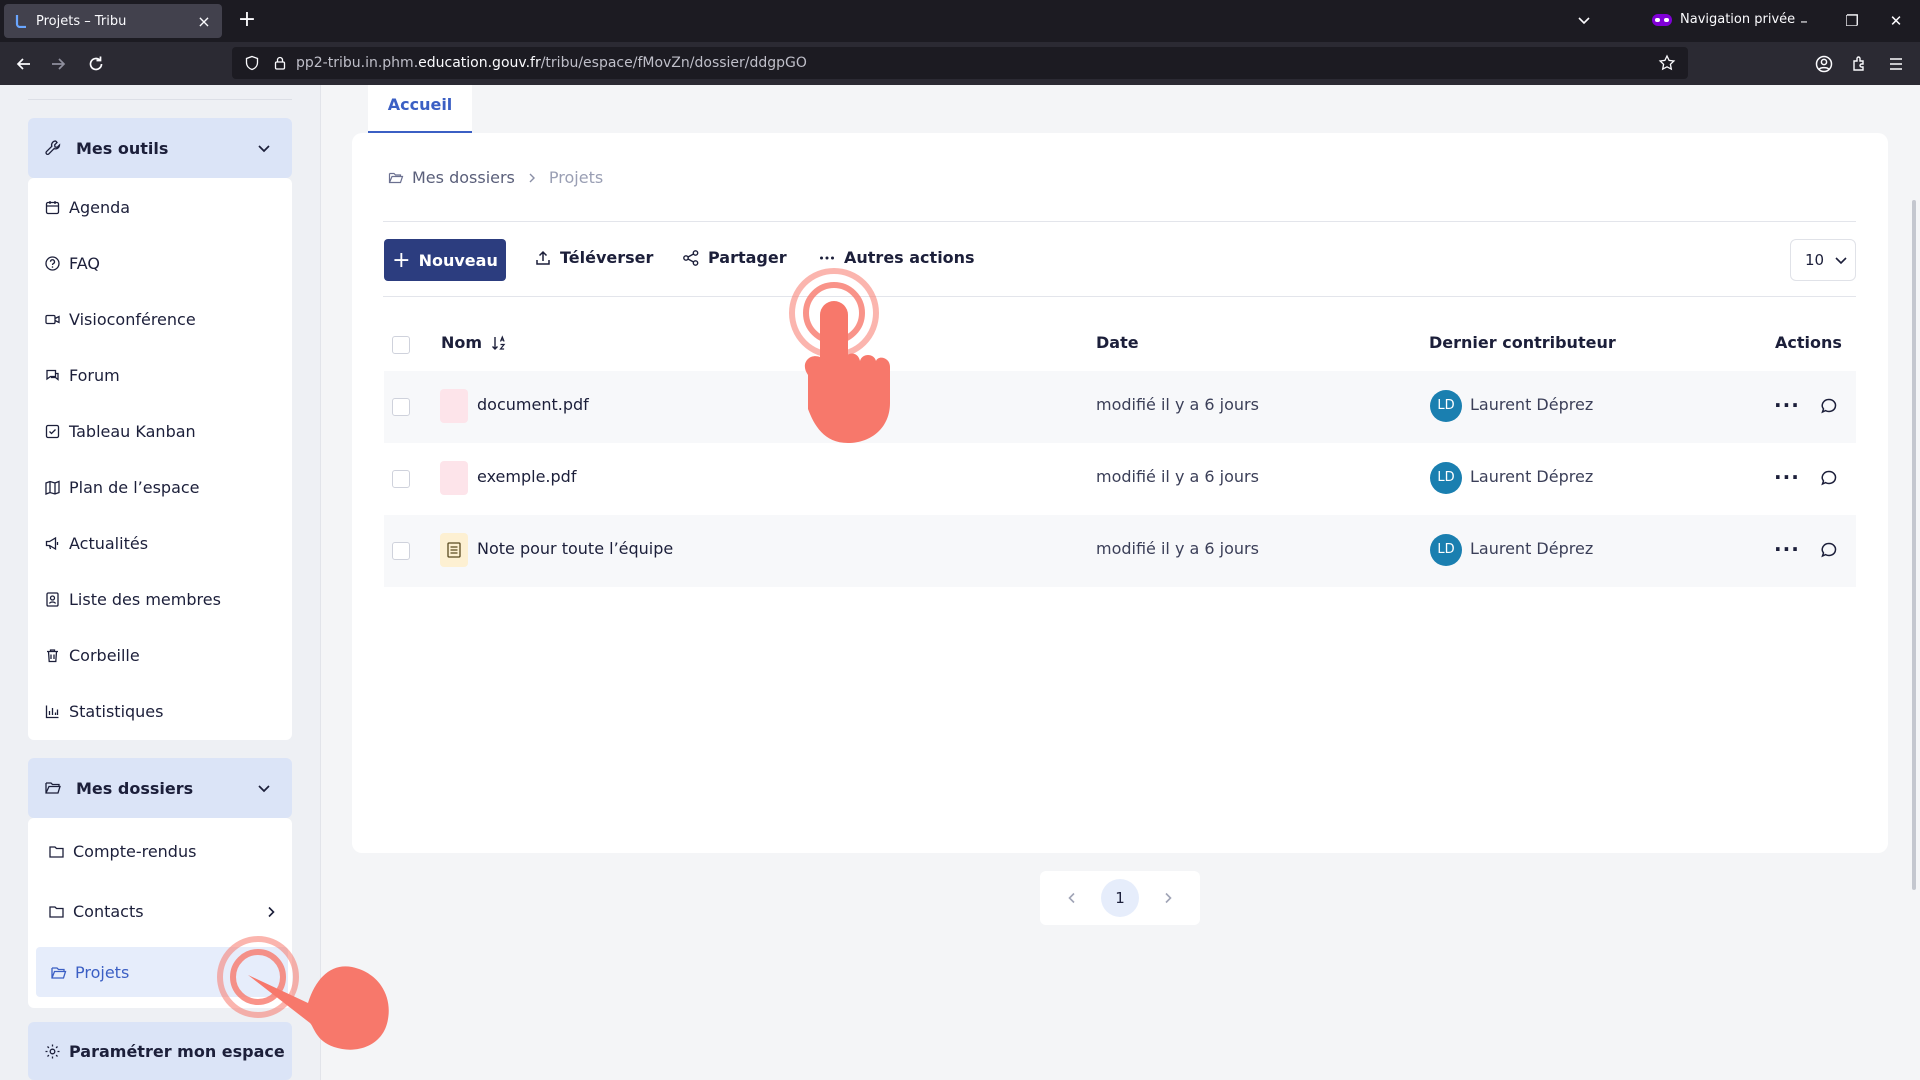 The image size is (1920, 1080). What do you see at coordinates (1896, 21) in the screenshot?
I see `close-window-icon: ✕` at bounding box center [1896, 21].